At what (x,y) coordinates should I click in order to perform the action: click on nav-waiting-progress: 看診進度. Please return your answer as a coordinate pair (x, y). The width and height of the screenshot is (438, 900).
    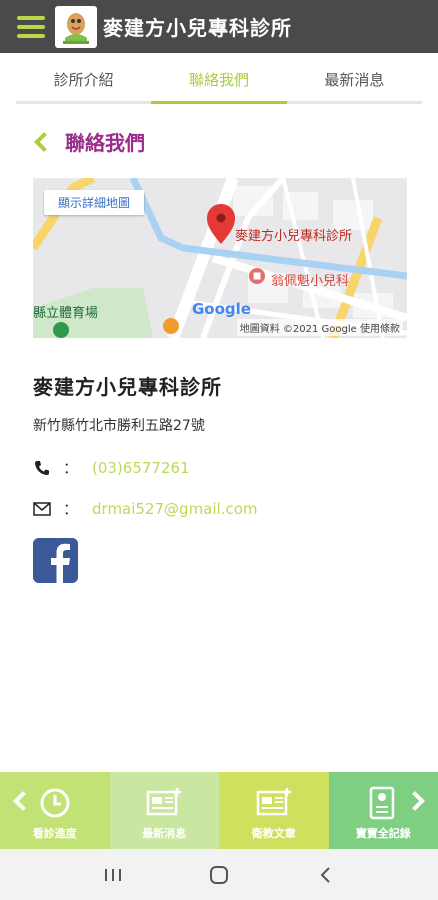
    Looking at the image, I should click on (55, 810).